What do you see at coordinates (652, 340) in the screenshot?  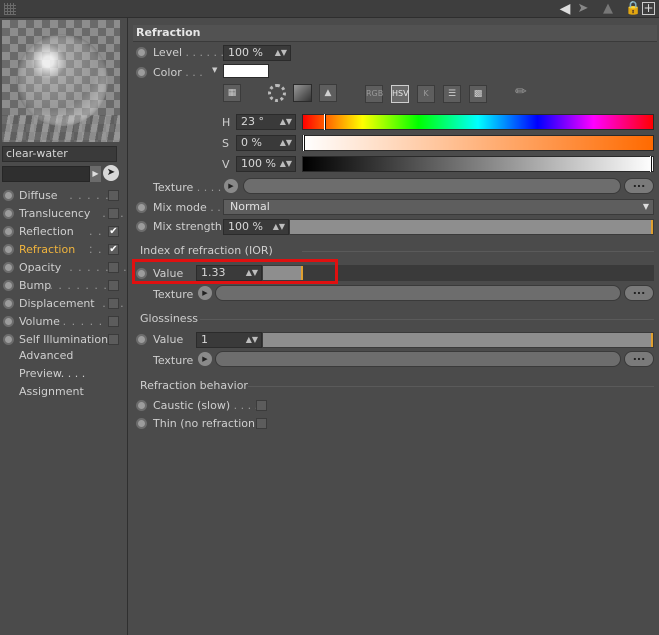 I see `glossiness-slider-handle` at bounding box center [652, 340].